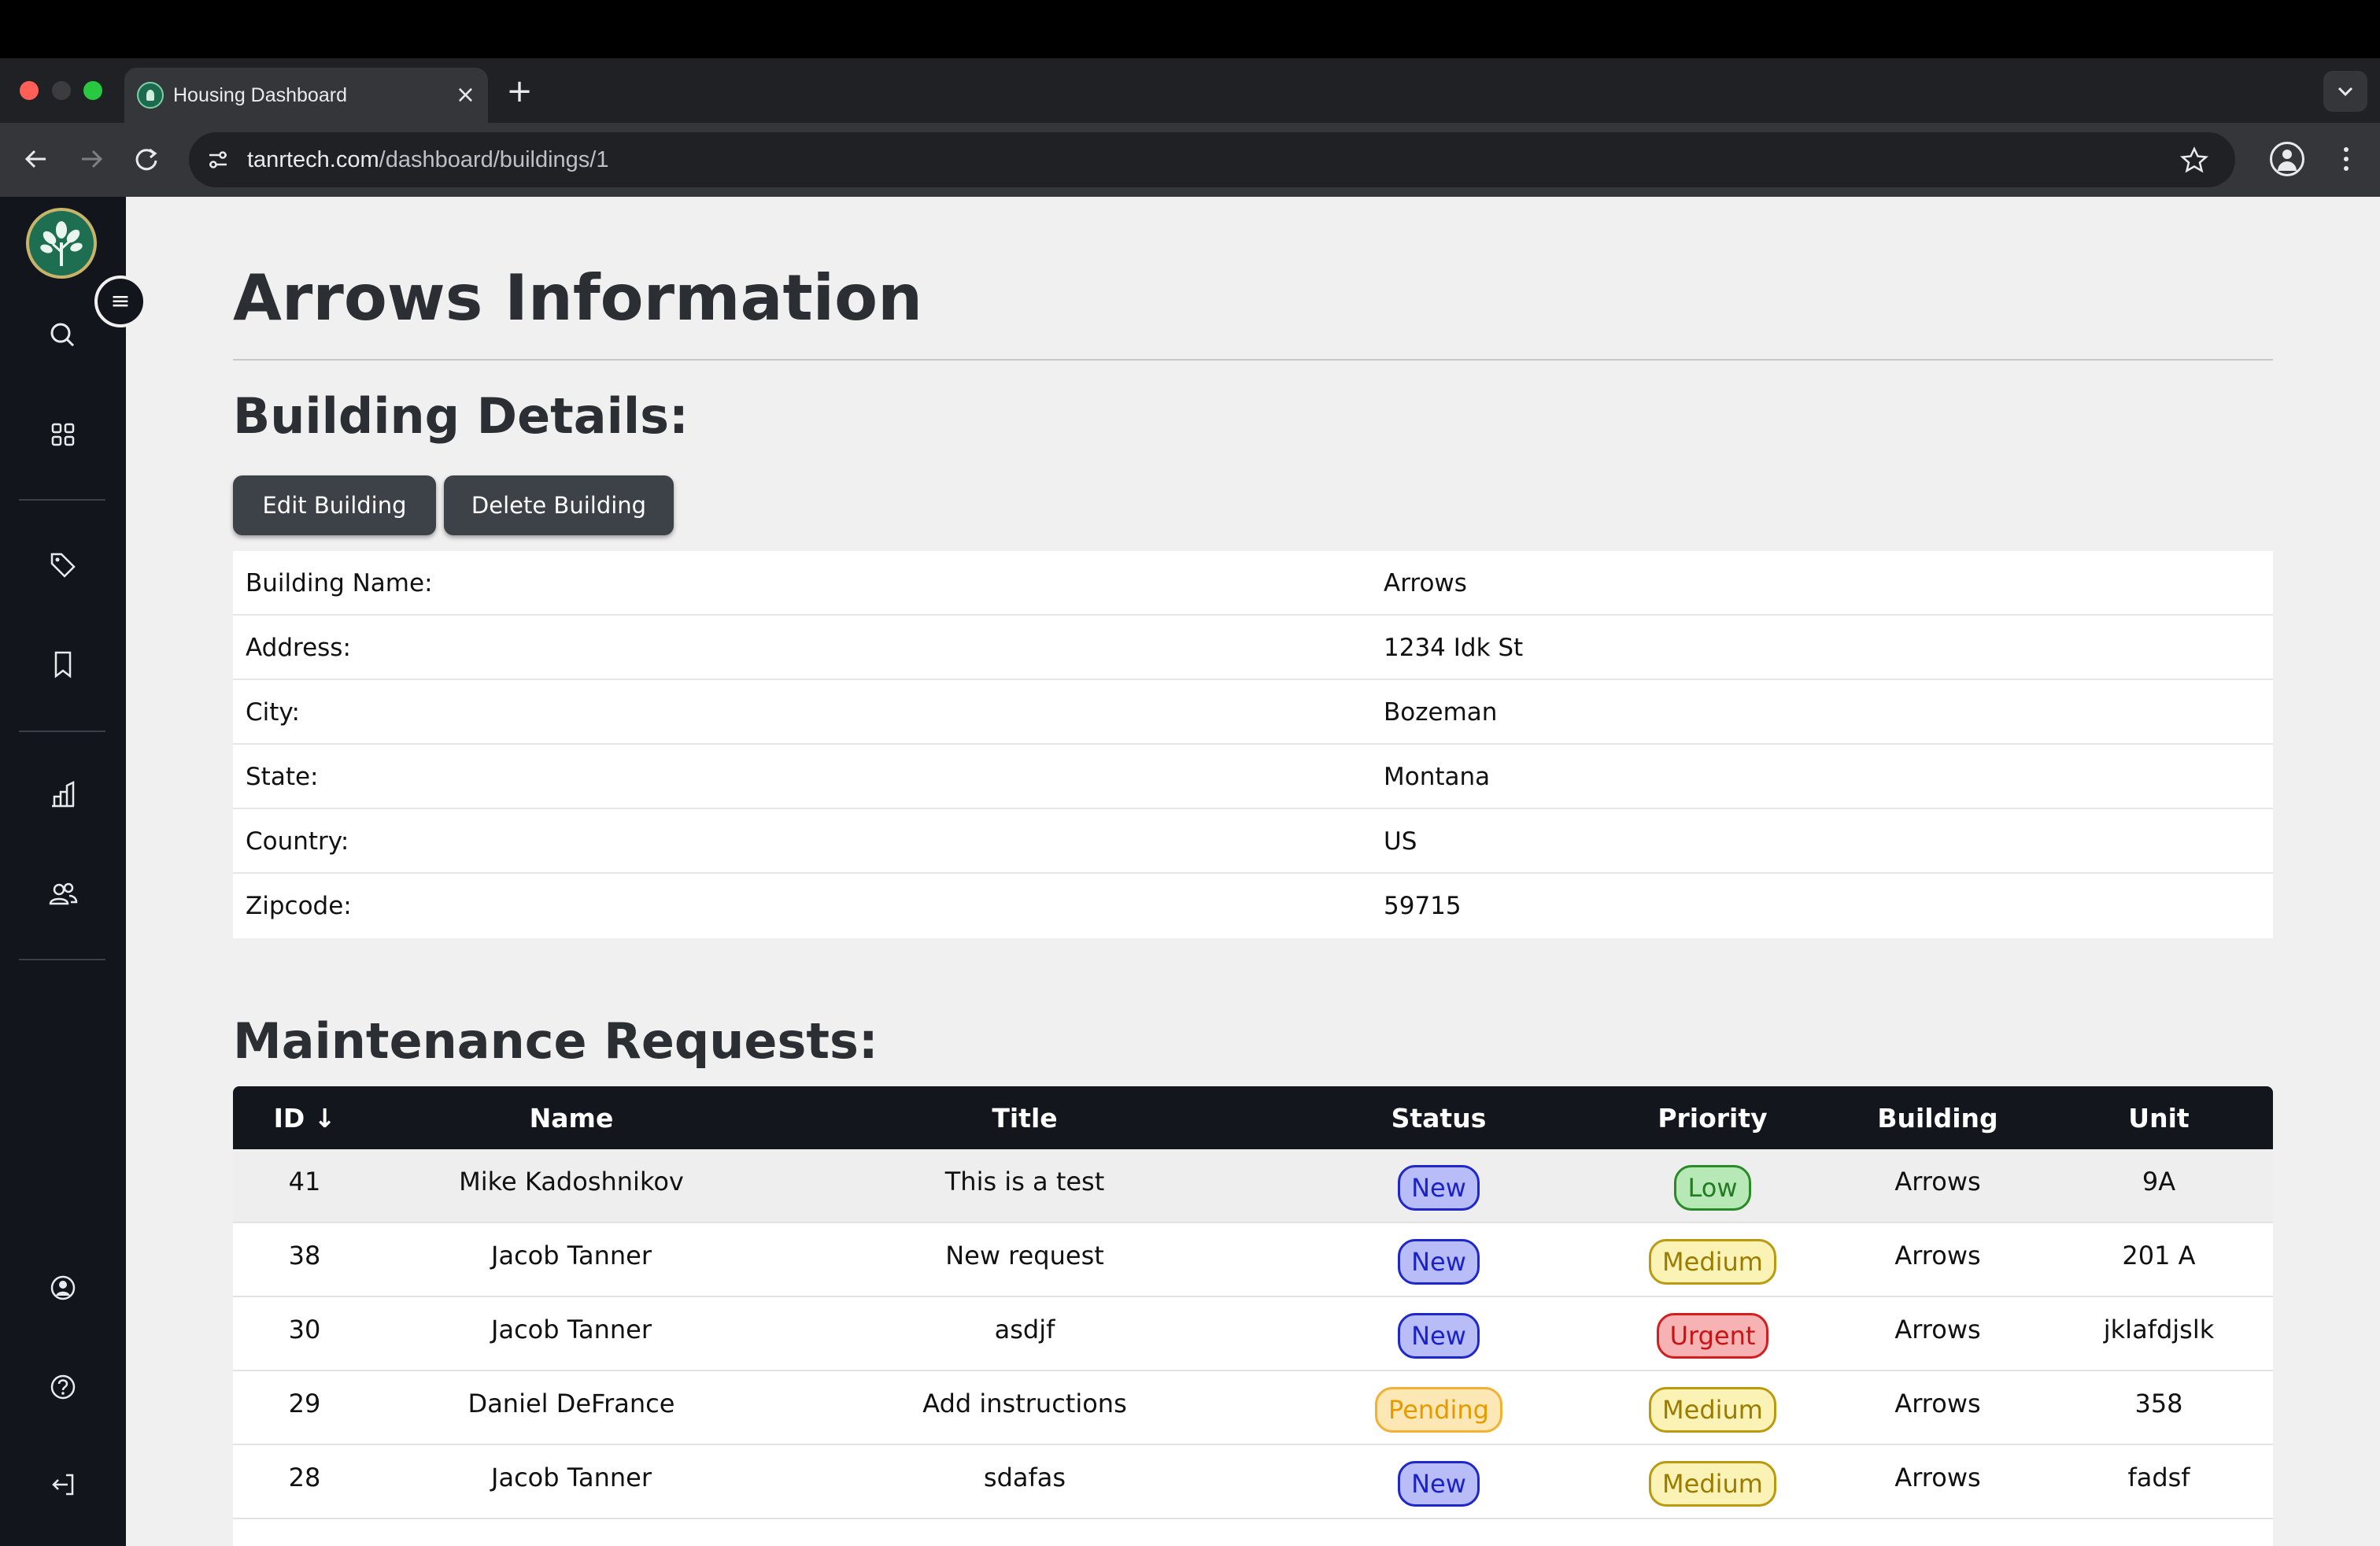 The image size is (2380, 1546). I want to click on buildings-icon, so click(63, 795).